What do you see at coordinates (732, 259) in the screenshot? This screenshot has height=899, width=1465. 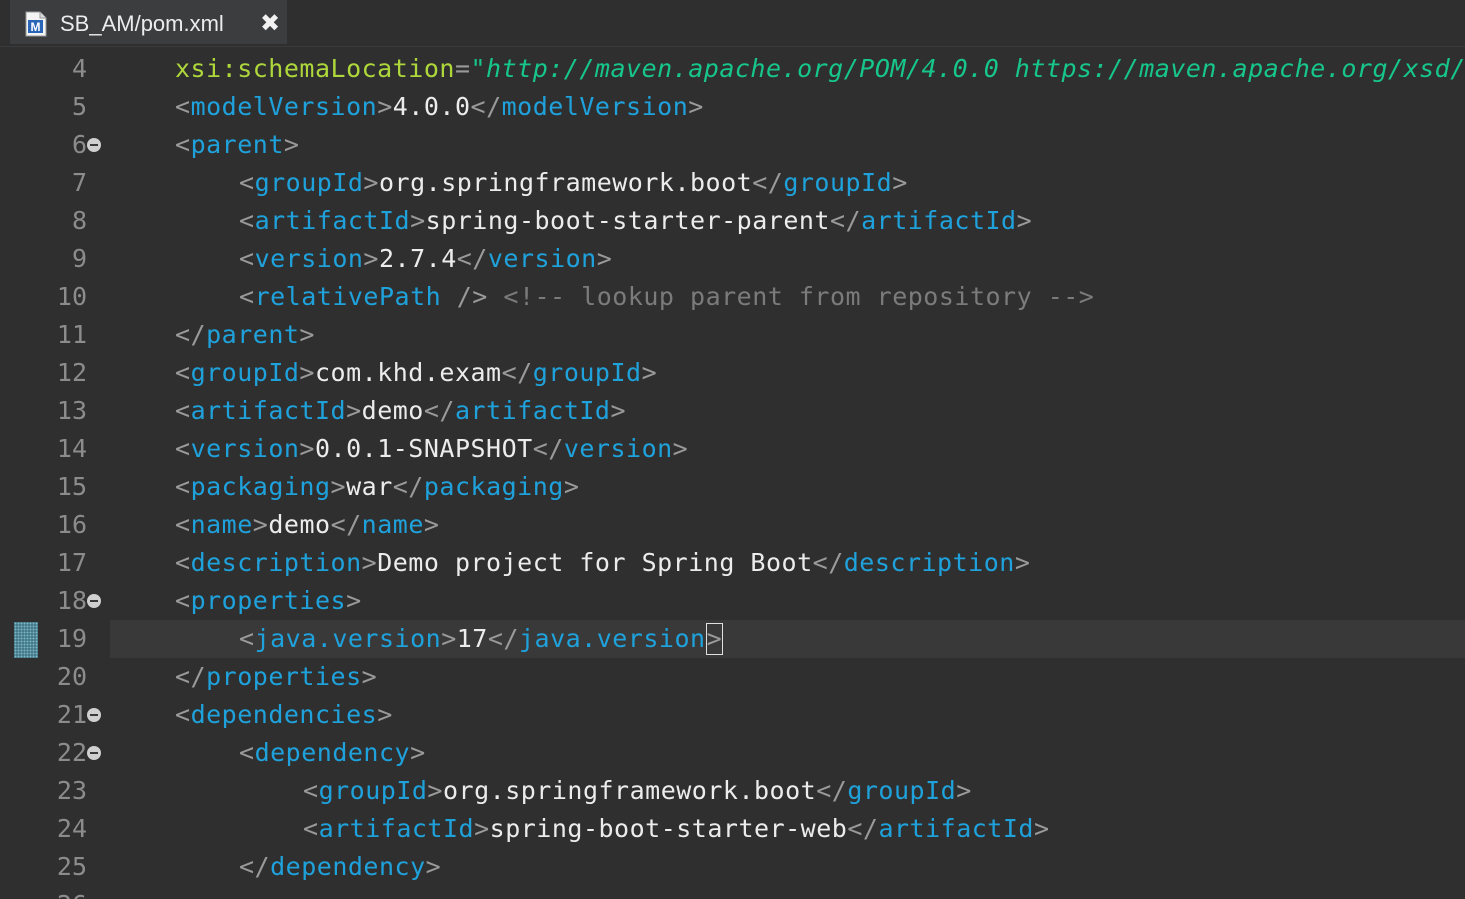 I see `code-line: 9 <version>2.7.4</version>` at bounding box center [732, 259].